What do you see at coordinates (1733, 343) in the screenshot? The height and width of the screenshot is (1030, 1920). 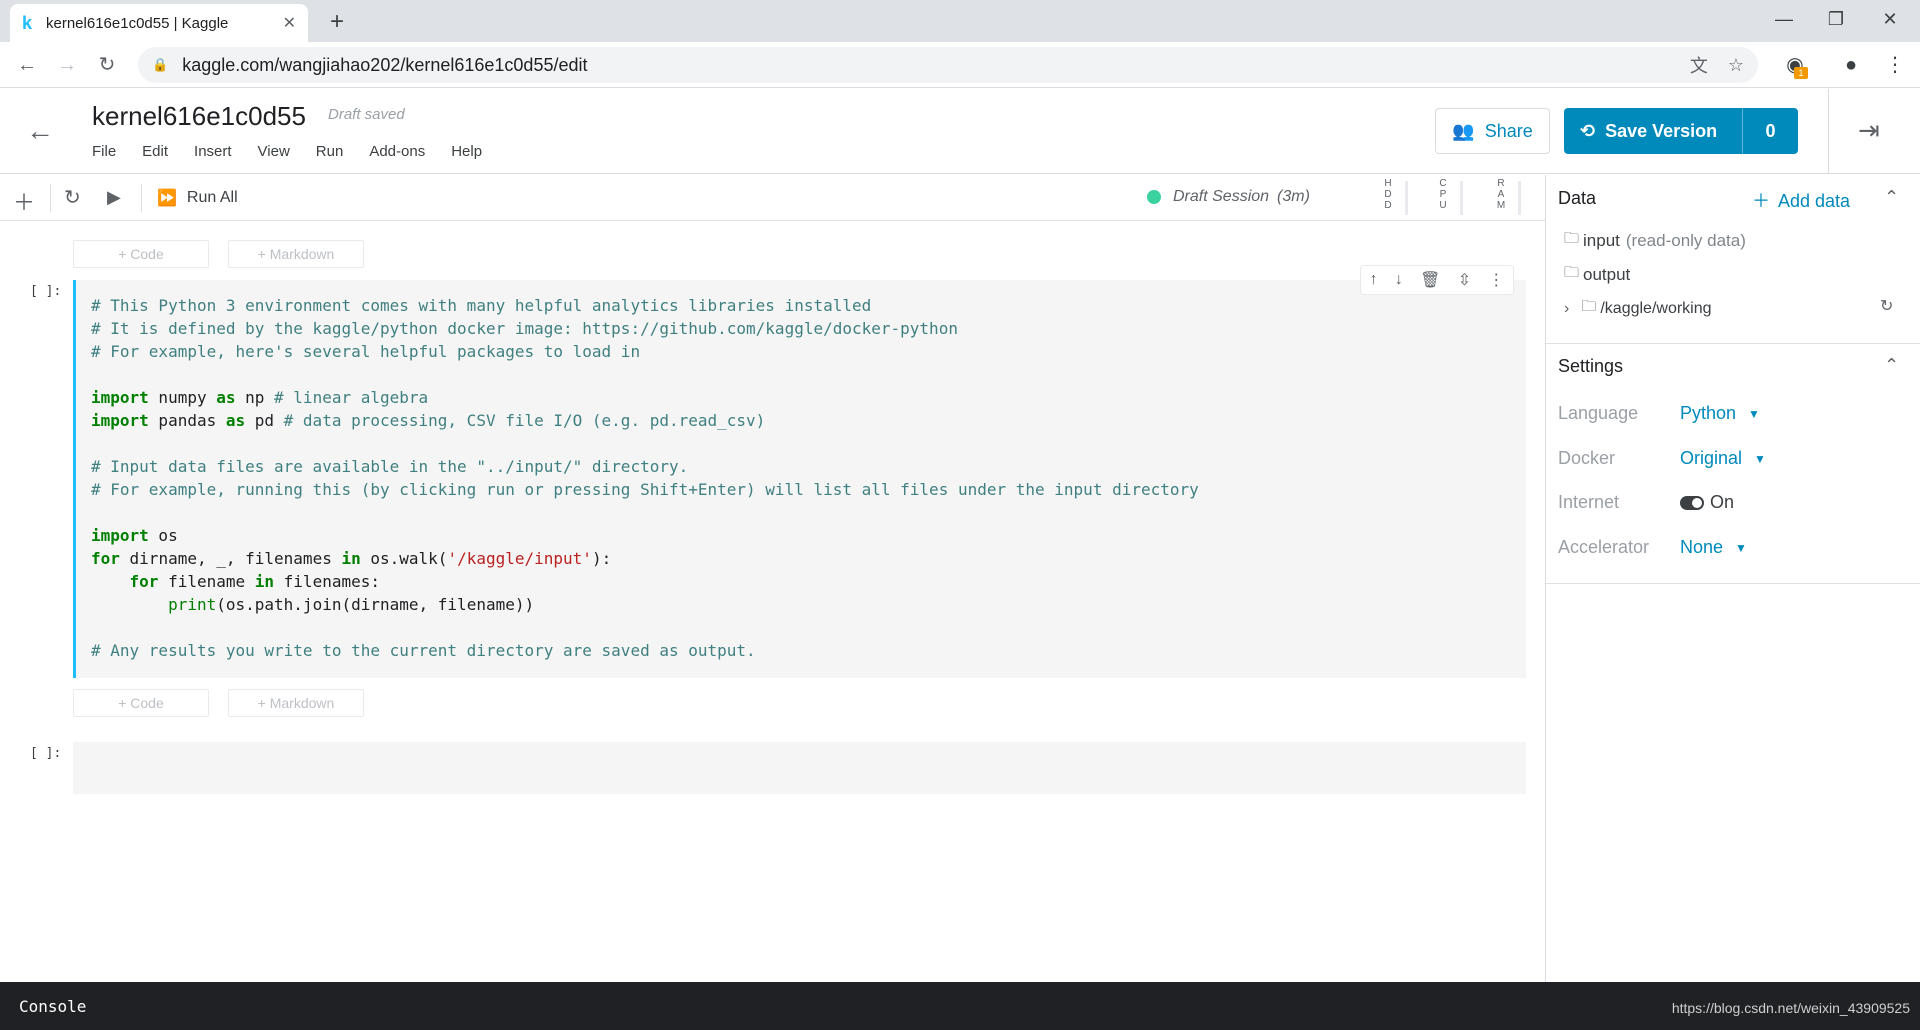 I see `panel-divider` at bounding box center [1733, 343].